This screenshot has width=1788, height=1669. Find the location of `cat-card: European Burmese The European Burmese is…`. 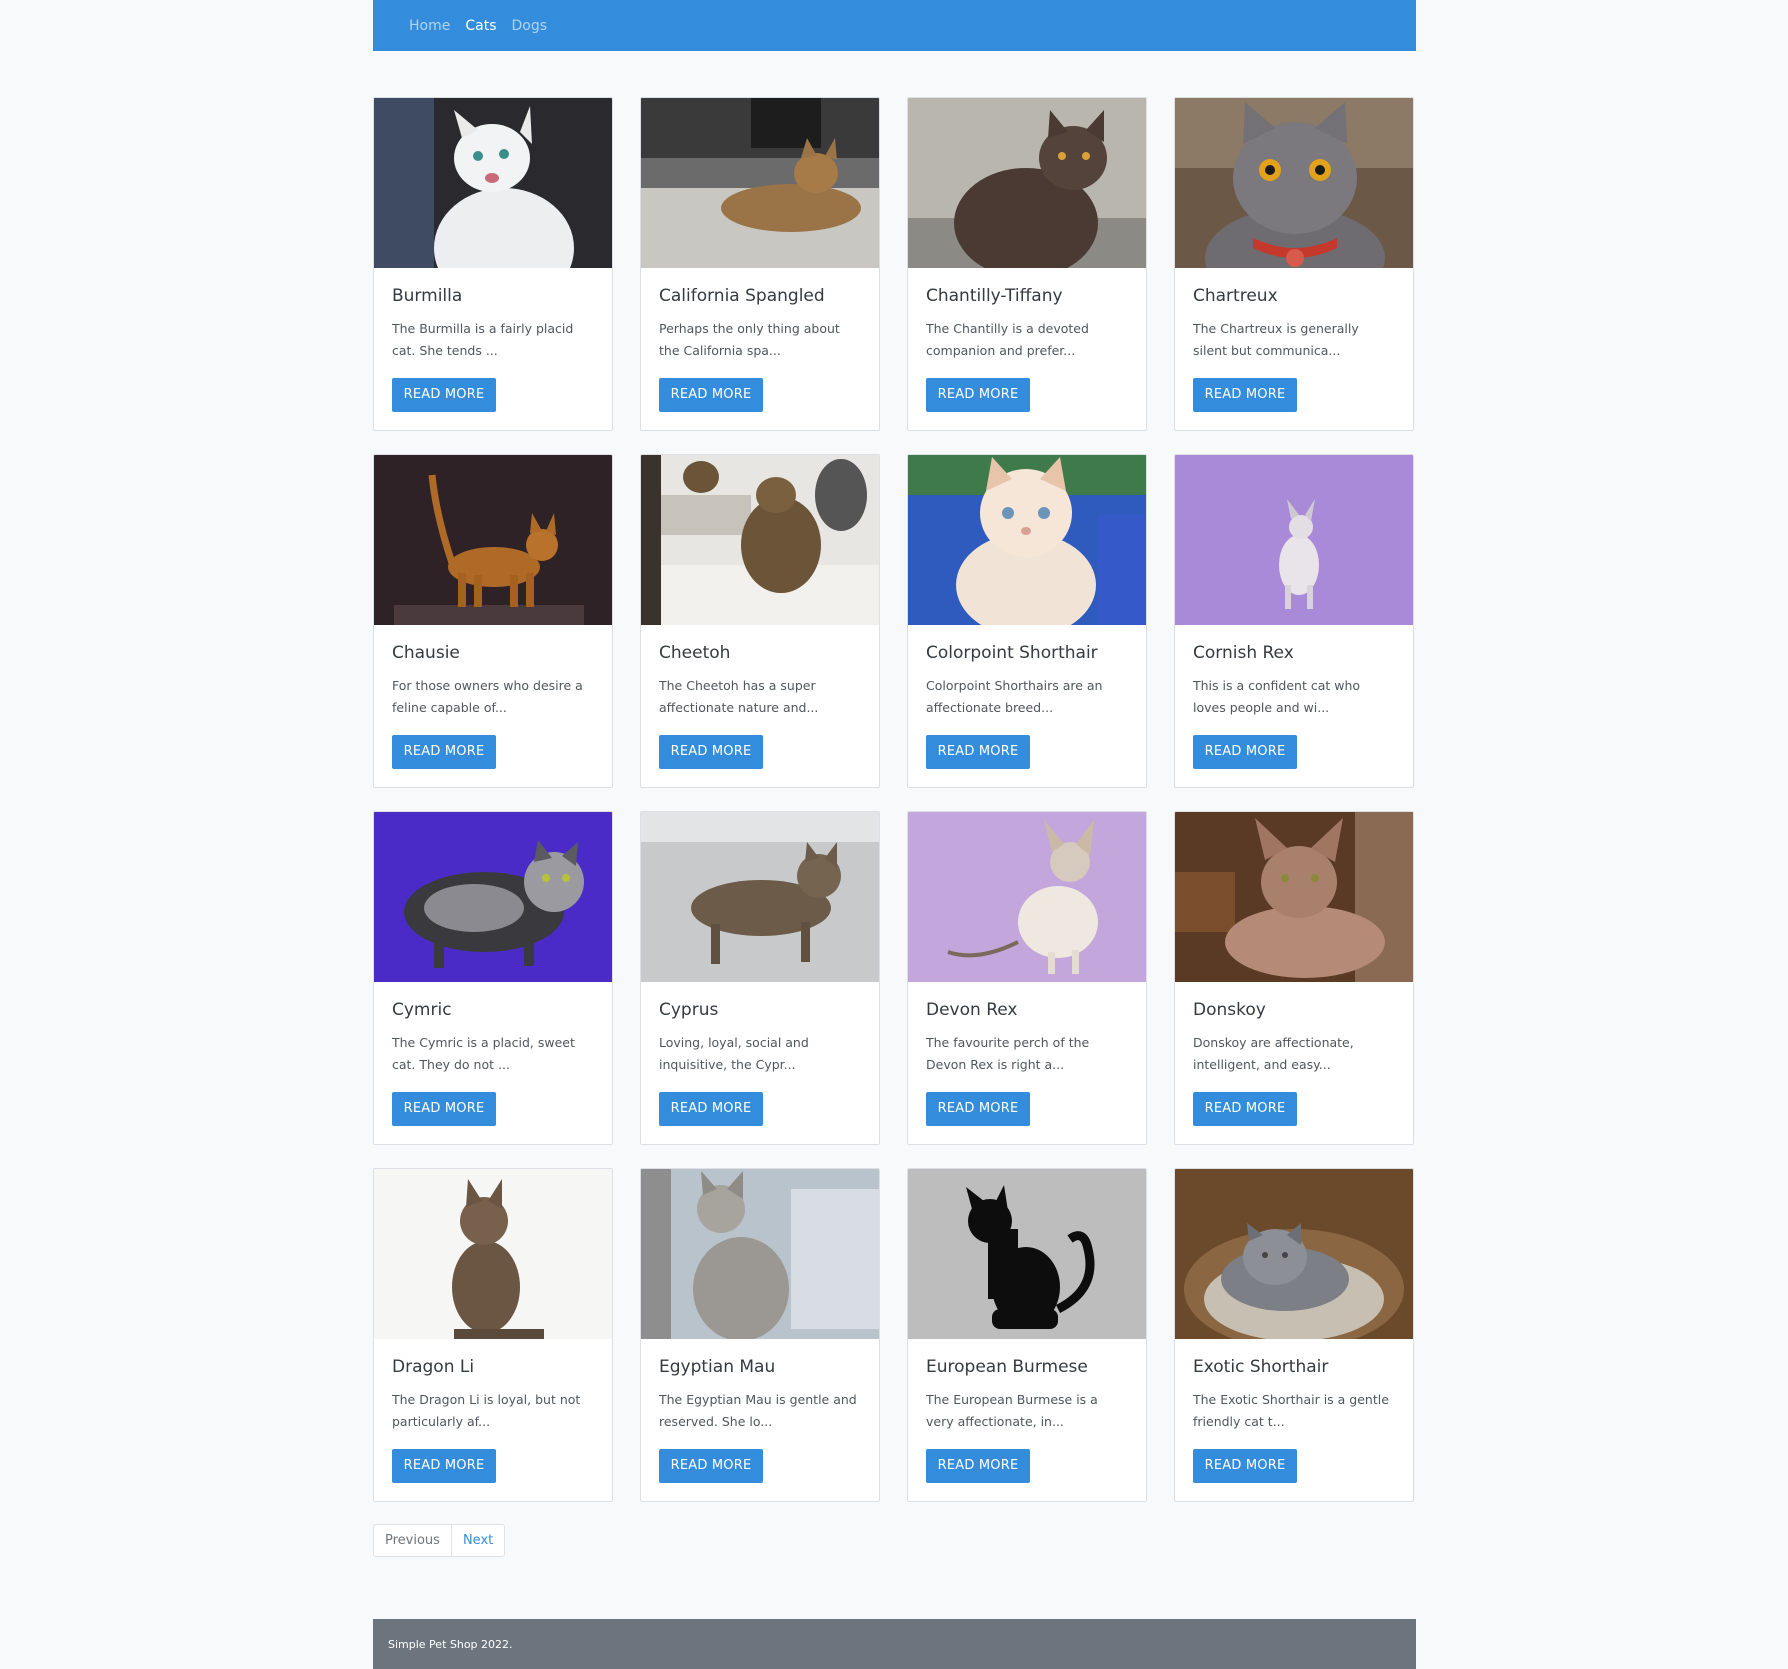

cat-card: European Burmese The European Burmese is… is located at coordinates (1027, 1335).